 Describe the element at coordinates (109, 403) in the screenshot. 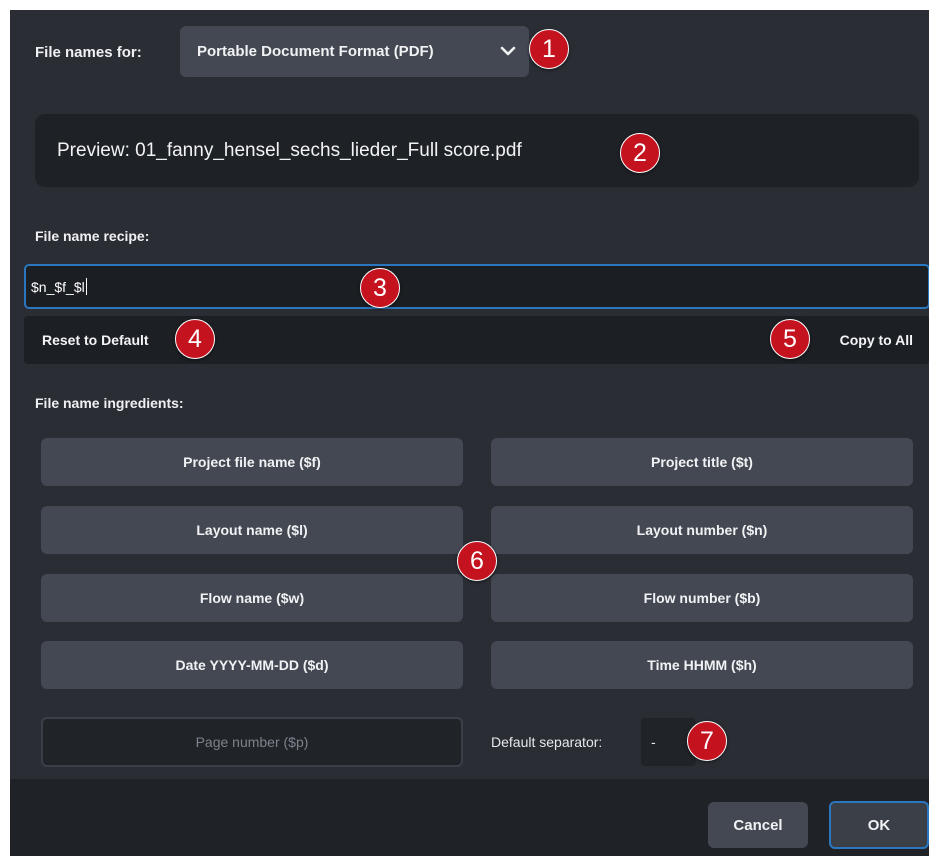

I see `file-name-ingredients-label: File name ingredients:` at that location.